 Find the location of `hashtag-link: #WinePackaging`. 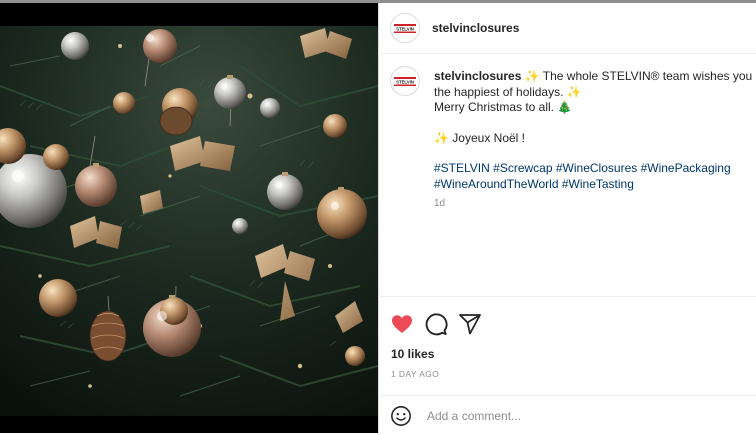

hashtag-link: #WinePackaging is located at coordinates (686, 168).